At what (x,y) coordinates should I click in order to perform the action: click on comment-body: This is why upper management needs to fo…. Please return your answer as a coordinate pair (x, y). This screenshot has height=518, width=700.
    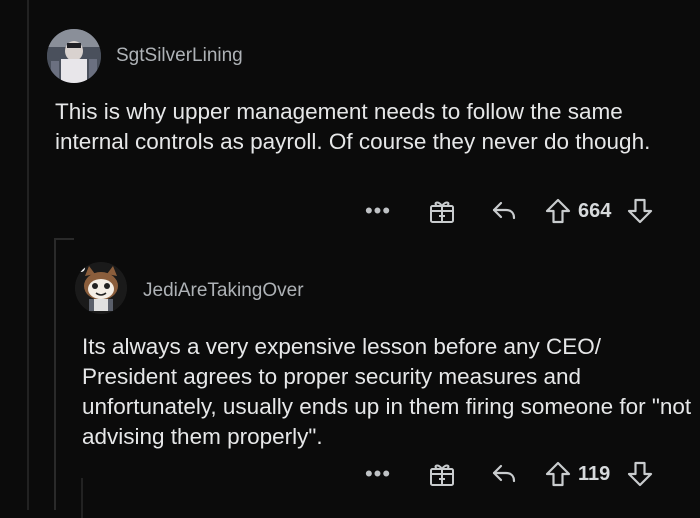
    Looking at the image, I should click on (353, 126).